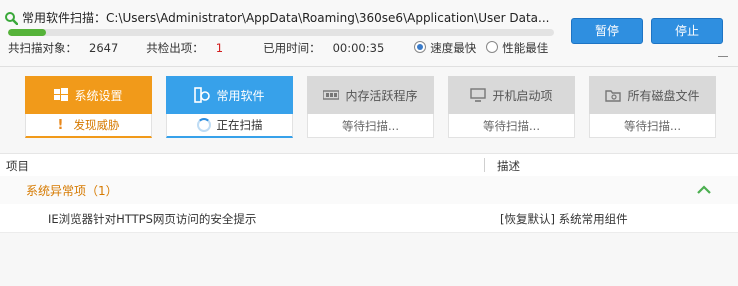  What do you see at coordinates (381, 95) in the screenshot?
I see `tile-label: 内存活跃程序` at bounding box center [381, 95].